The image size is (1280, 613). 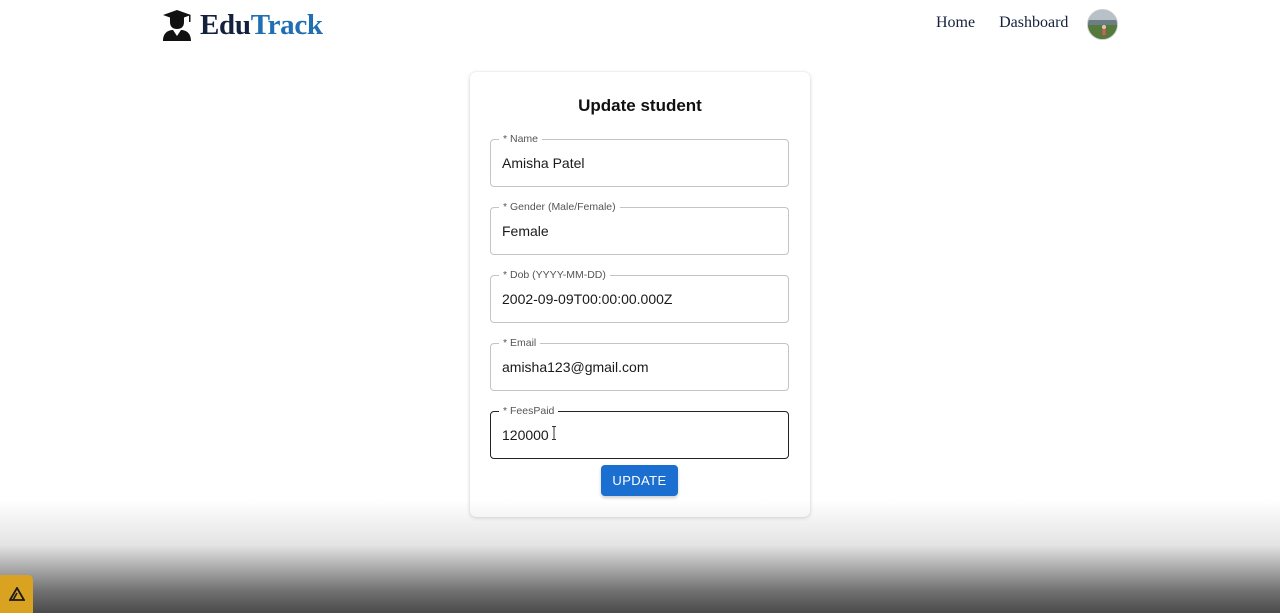 I want to click on gender-field: * Gender (Male/Female), so click(x=639, y=228).